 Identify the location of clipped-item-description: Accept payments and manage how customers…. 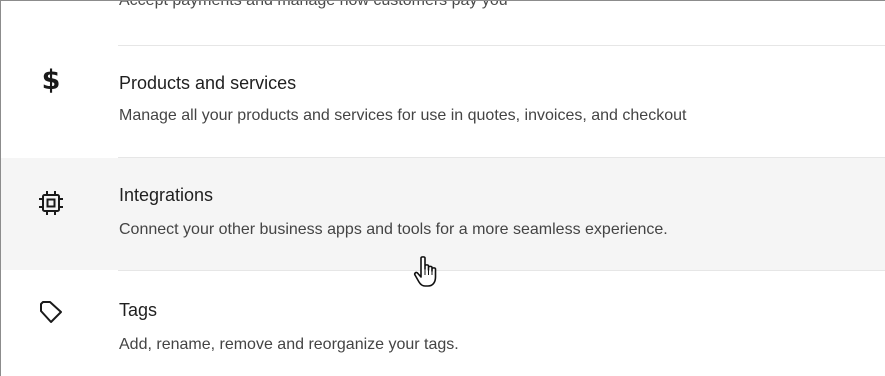
(313, 4).